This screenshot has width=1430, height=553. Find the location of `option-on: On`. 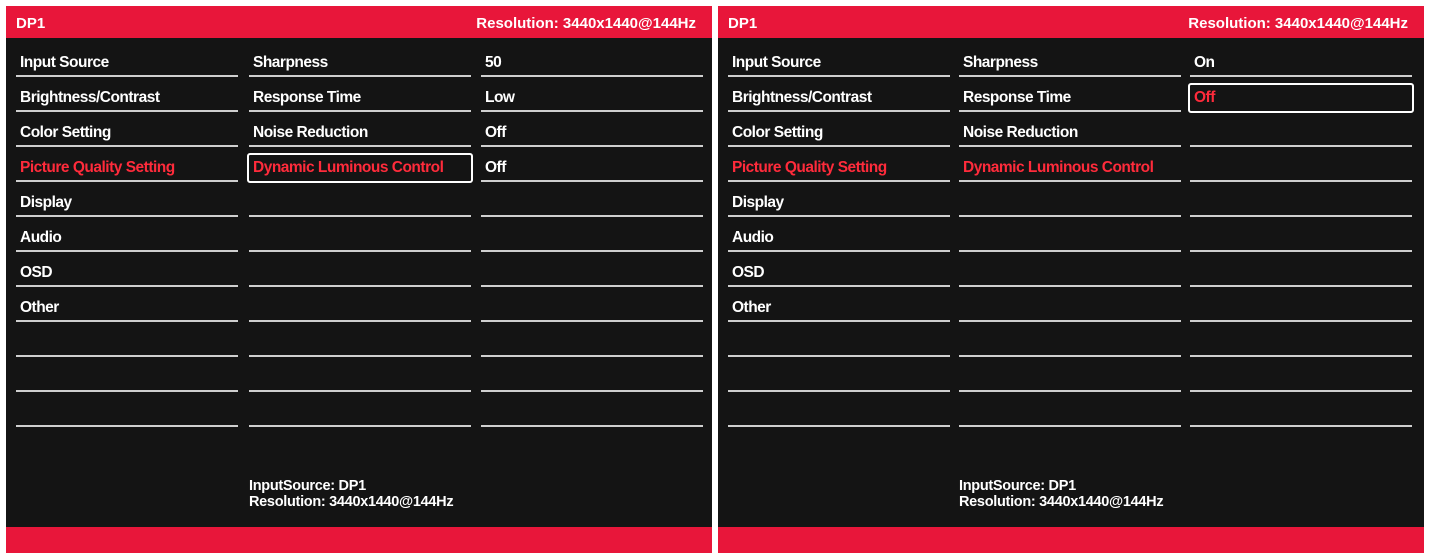

option-on: On is located at coordinates (1301, 63).